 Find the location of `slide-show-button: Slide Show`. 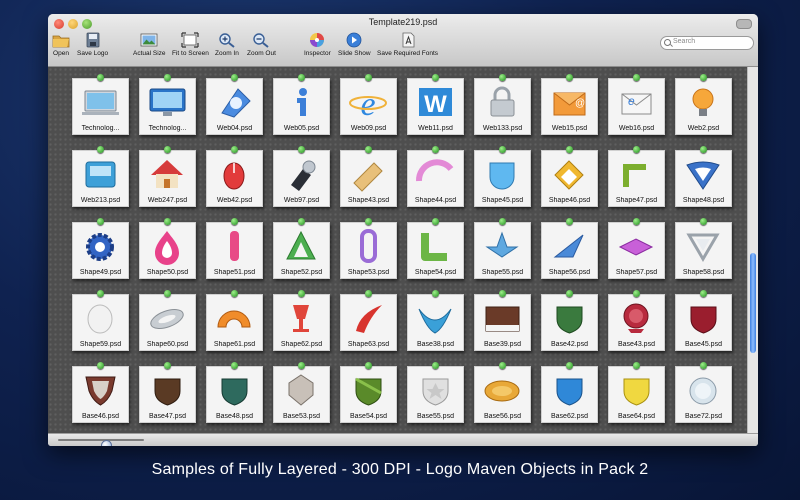

slide-show-button: Slide Show is located at coordinates (354, 44).